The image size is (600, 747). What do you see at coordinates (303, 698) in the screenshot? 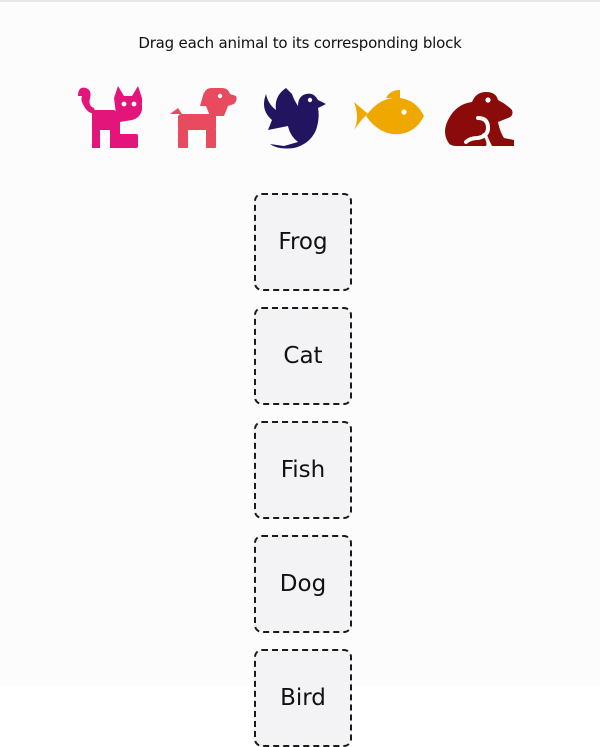
I see `drop-block-bird: Bird` at bounding box center [303, 698].